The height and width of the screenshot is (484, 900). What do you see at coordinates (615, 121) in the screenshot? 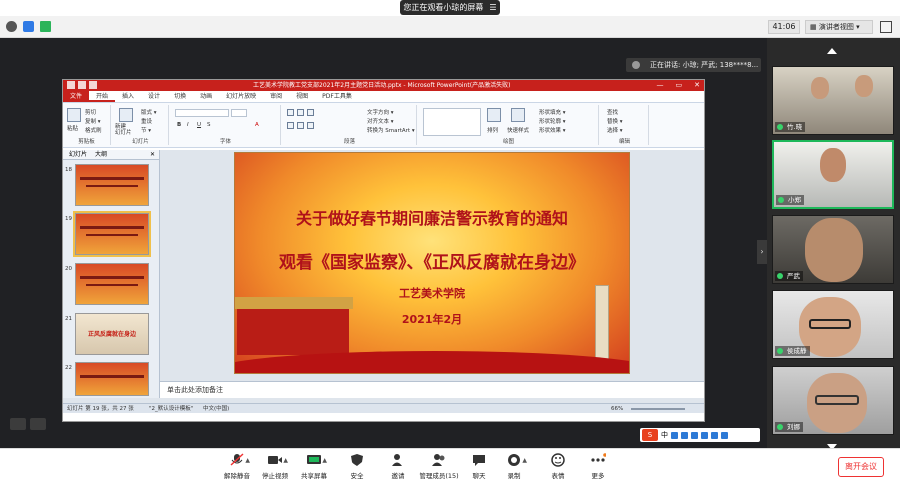
I see `replace-button: 替换 ▾` at bounding box center [615, 121].